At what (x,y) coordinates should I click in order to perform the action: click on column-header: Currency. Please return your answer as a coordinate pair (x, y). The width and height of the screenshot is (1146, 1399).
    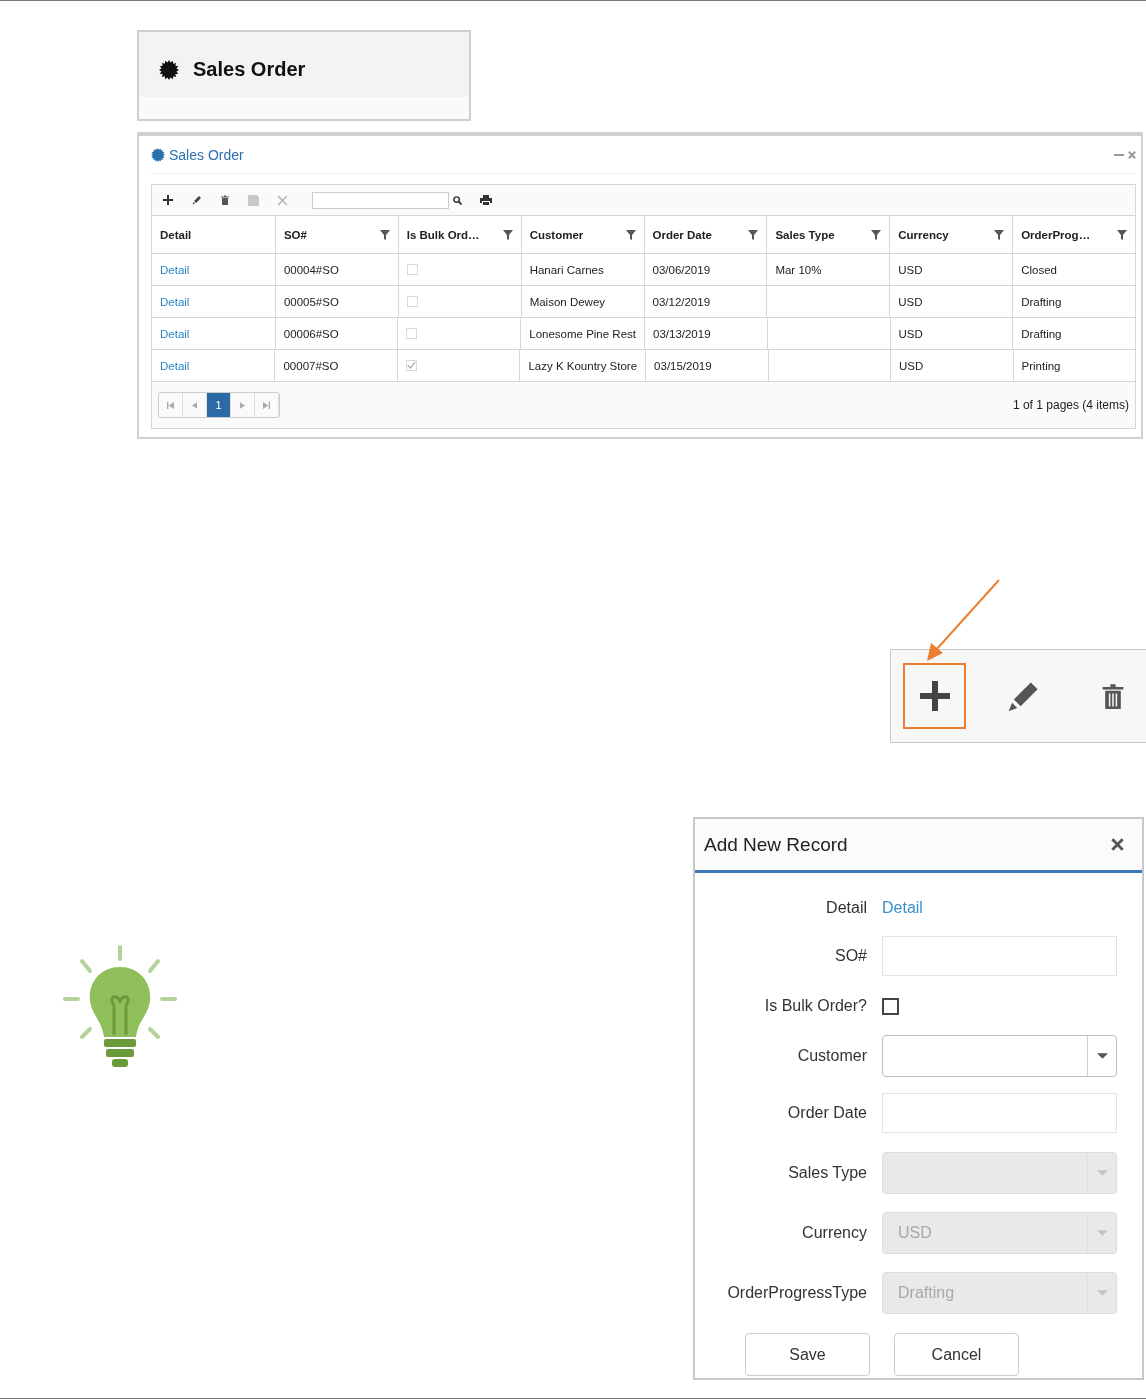
    Looking at the image, I should click on (951, 234).